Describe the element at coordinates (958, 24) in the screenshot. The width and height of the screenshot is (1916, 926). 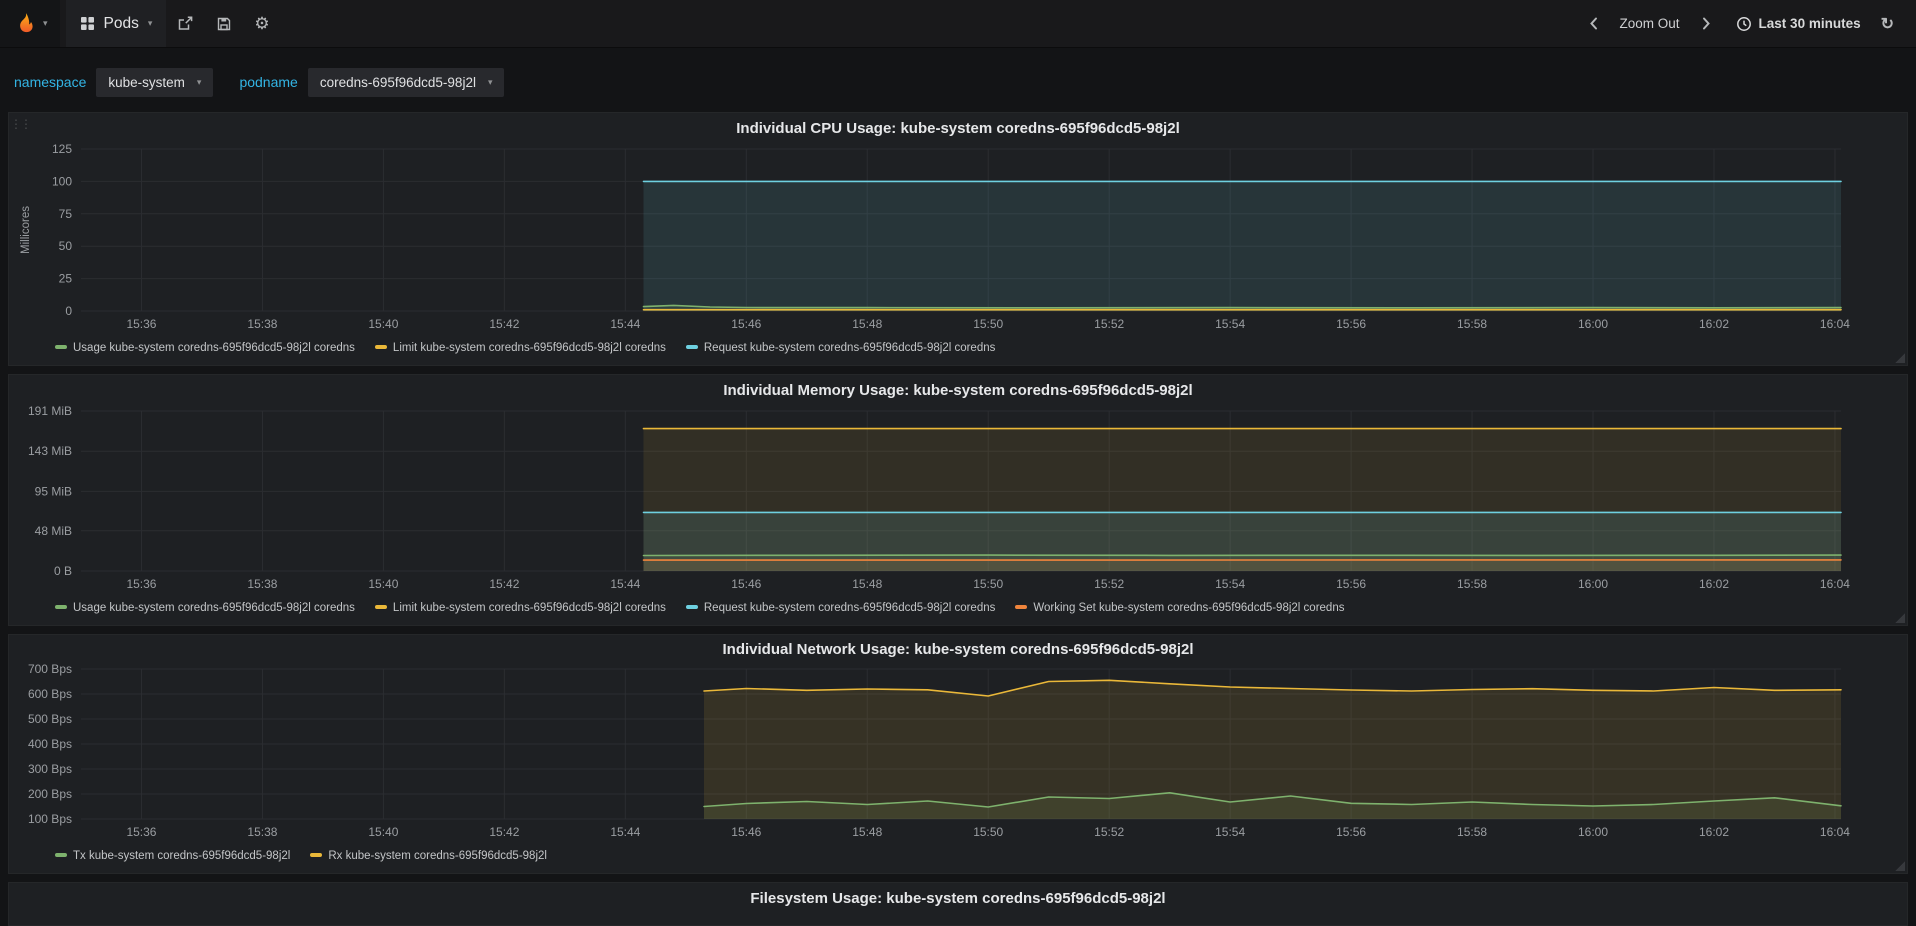
I see `top-navbar: ▾ Pods ▾ ⚙ Zoom Out Last 30 minutes ↻` at that location.